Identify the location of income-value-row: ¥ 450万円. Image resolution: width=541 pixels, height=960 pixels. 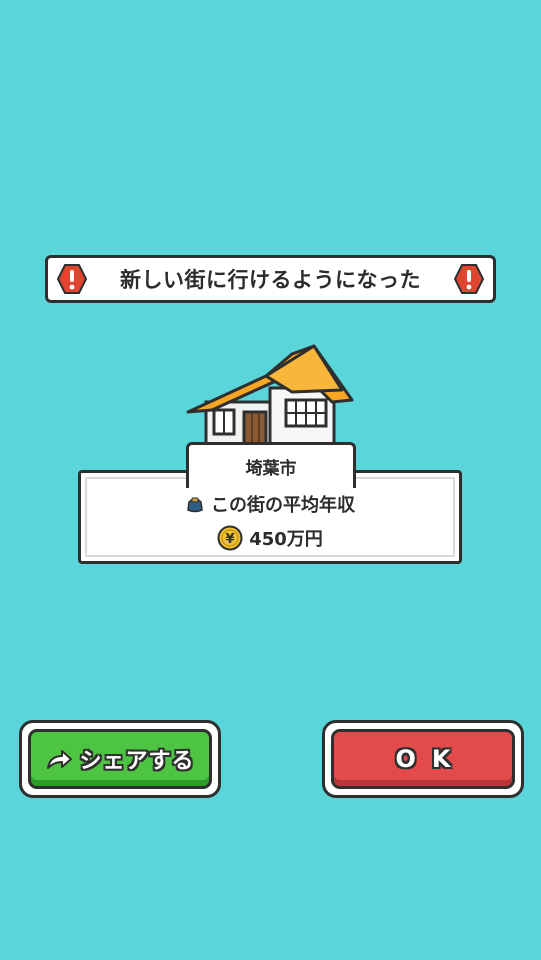
(270, 538).